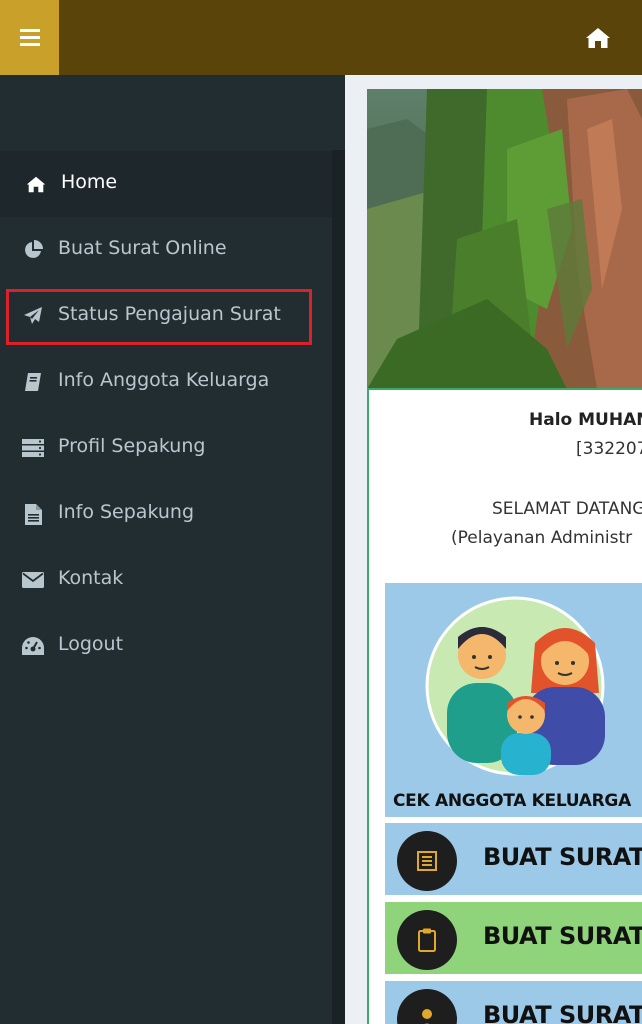 This screenshot has height=1024, width=642. What do you see at coordinates (166, 184) in the screenshot?
I see `sidebar-item-home: Home` at bounding box center [166, 184].